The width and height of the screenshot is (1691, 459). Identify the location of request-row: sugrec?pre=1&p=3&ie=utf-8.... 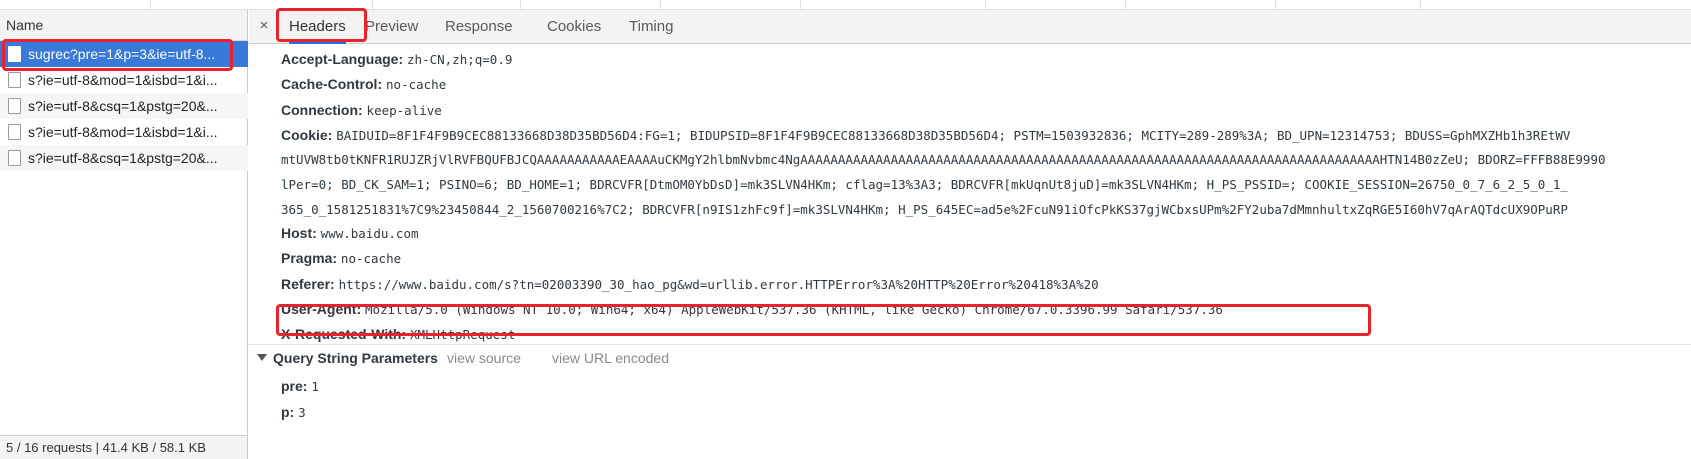
(124, 54).